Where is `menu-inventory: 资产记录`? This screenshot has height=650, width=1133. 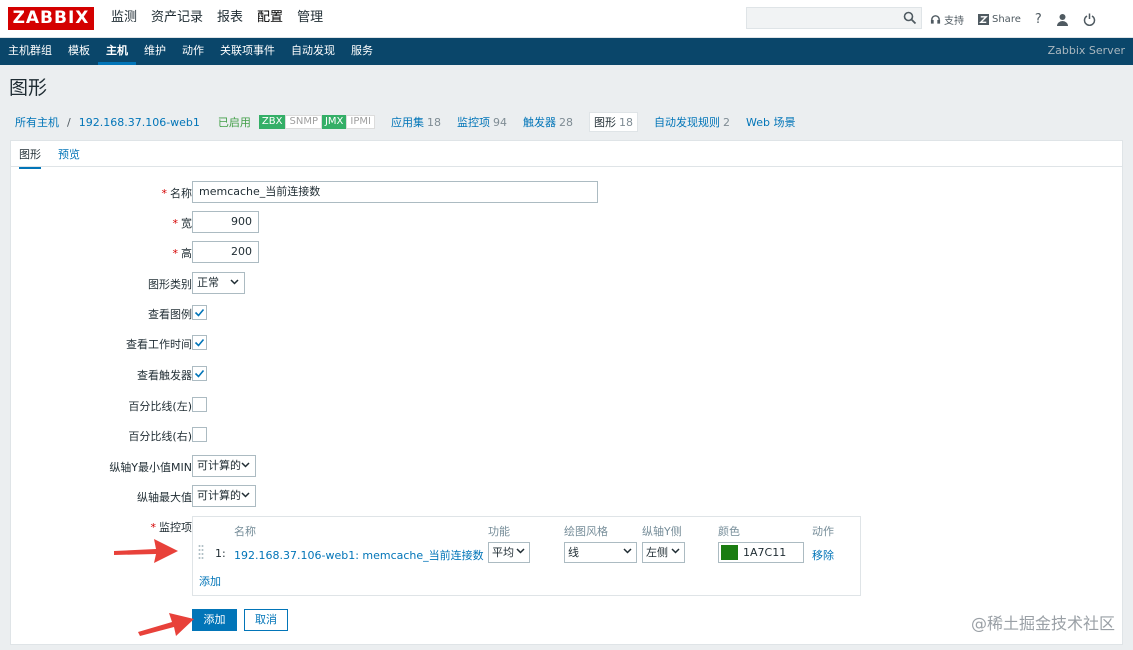 menu-inventory: 资产记录 is located at coordinates (177, 19).